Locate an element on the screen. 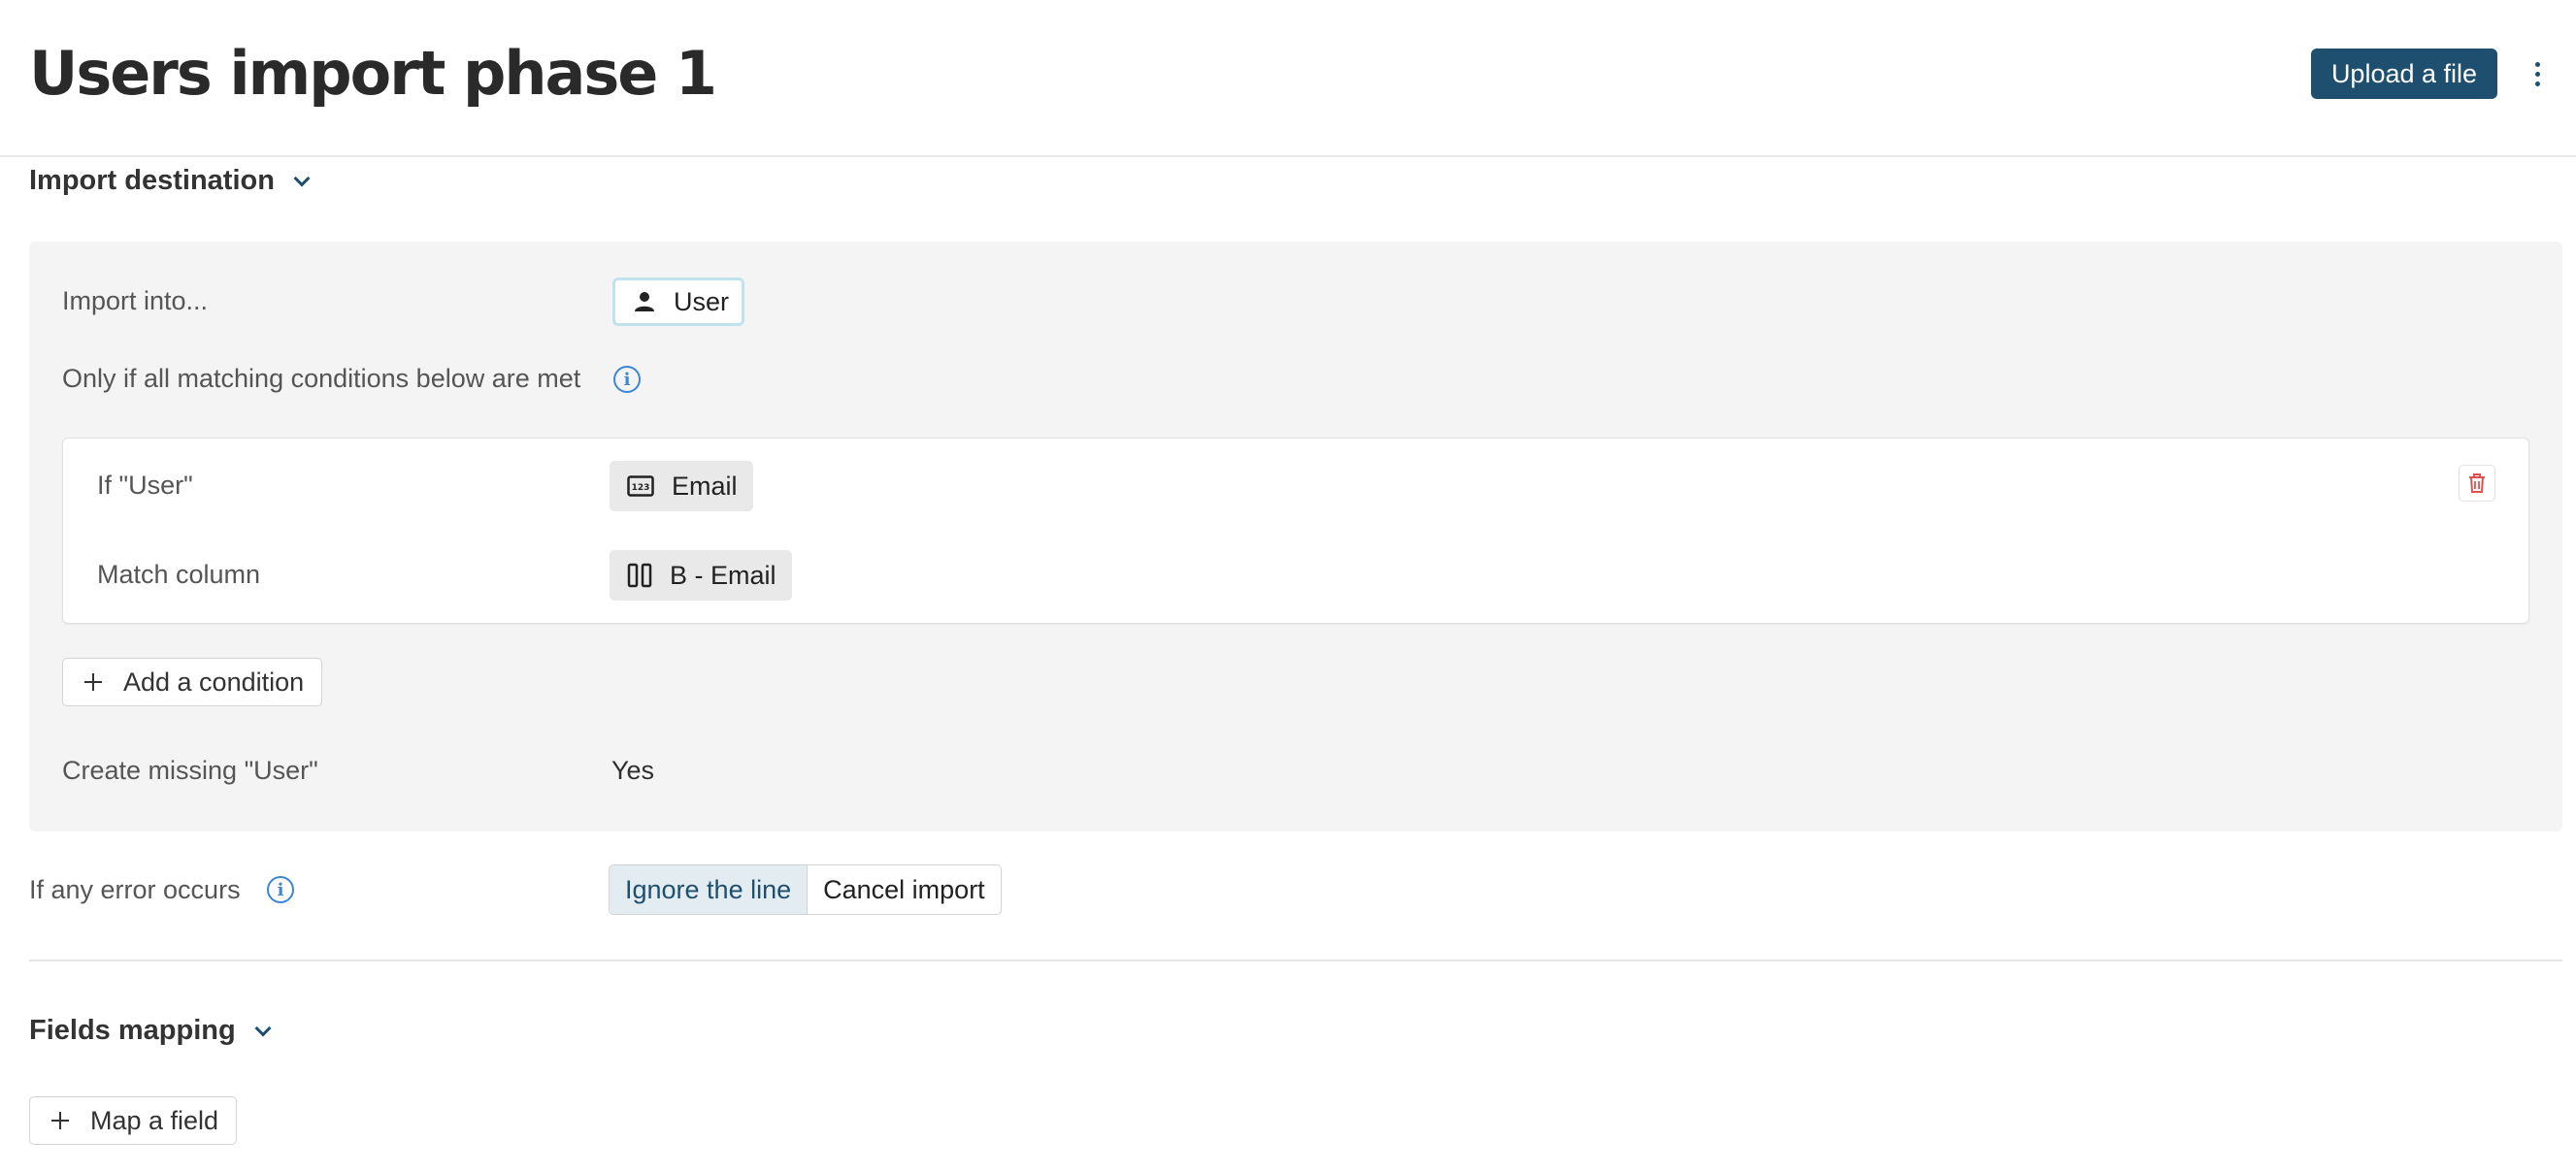 This screenshot has width=2576, height=1172. add-condition-button: Add a condition is located at coordinates (193, 682).